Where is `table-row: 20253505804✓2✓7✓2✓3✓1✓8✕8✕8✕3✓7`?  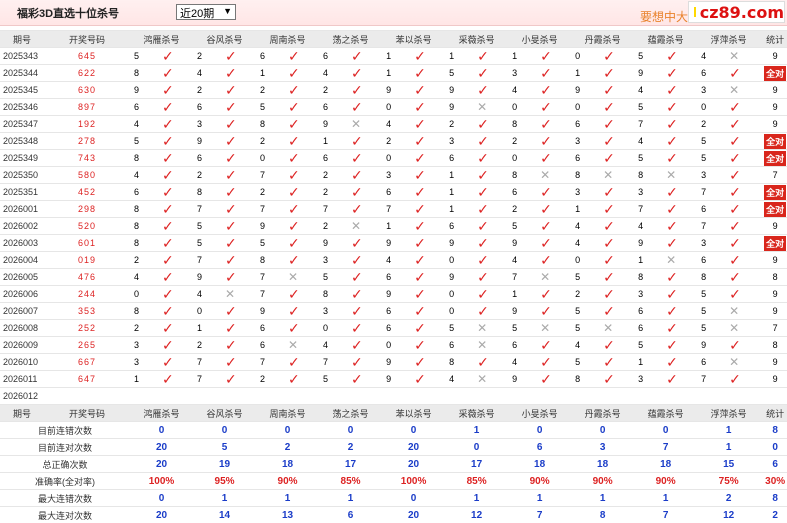 table-row: 20253505804✓2✓7✓2✓3✓1✓8✕8✕8✕3✓7 is located at coordinates (393, 175).